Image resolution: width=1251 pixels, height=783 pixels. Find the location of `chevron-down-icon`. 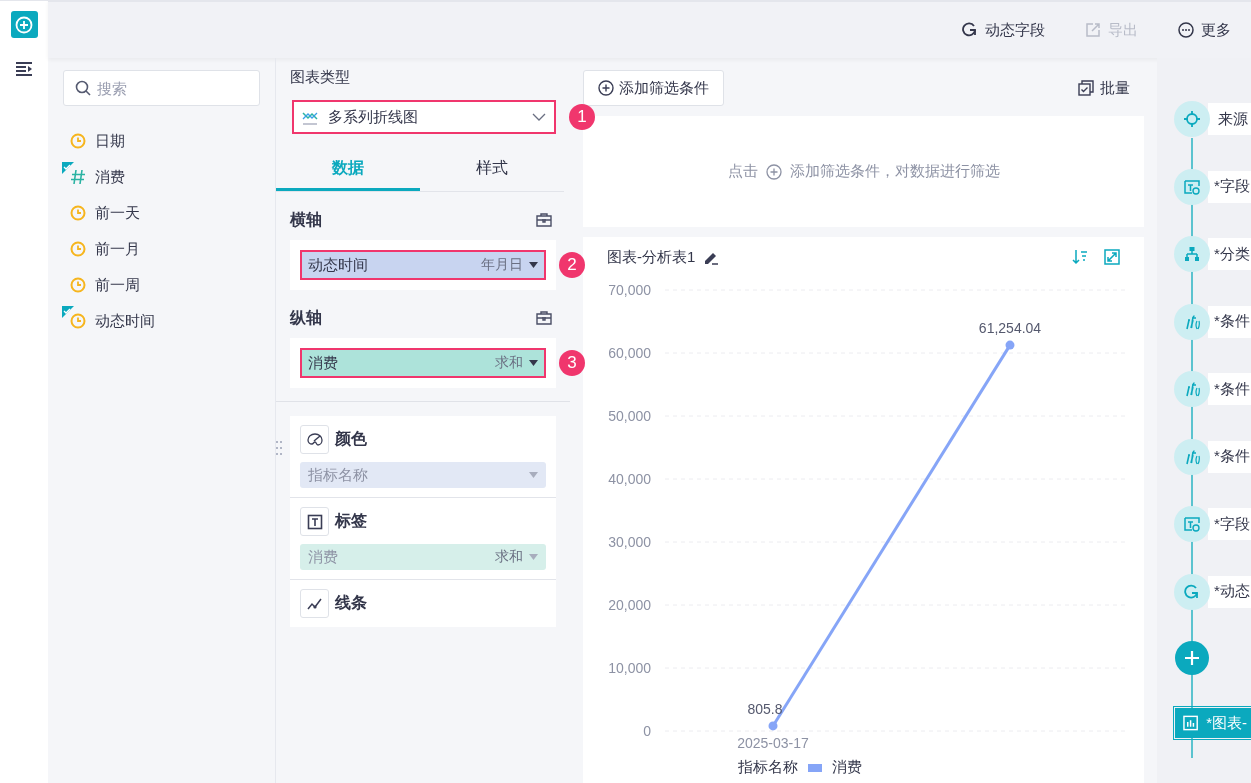

chevron-down-icon is located at coordinates (539, 117).